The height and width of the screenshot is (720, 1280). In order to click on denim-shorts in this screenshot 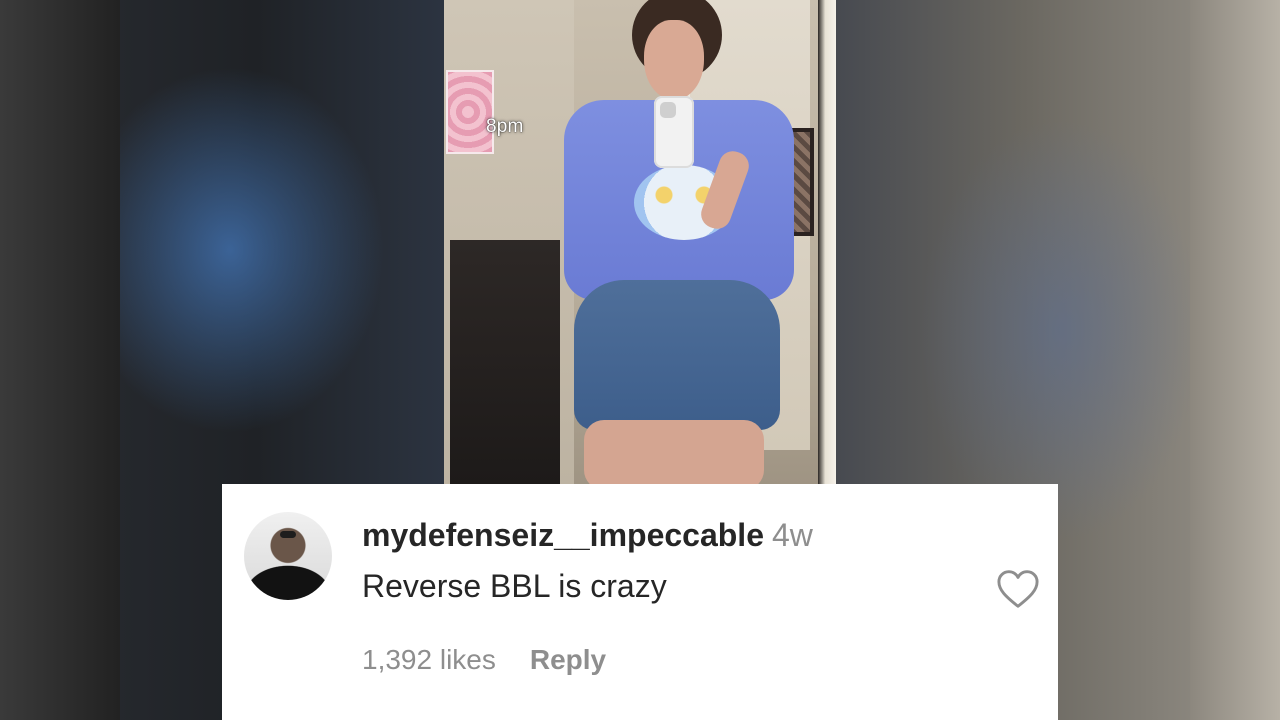, I will do `click(677, 355)`.